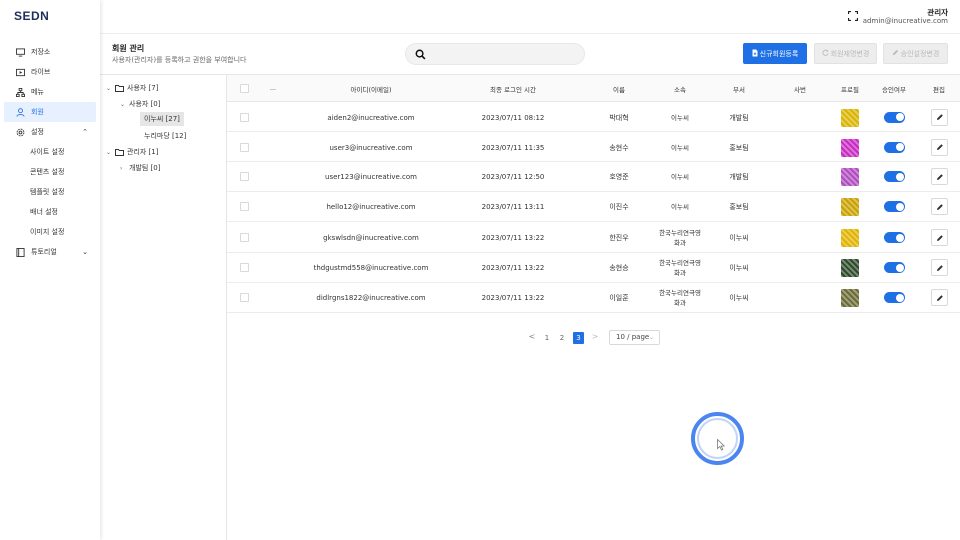 This screenshot has width=960, height=540. I want to click on sidebar-item-members: 회원, so click(50, 112).